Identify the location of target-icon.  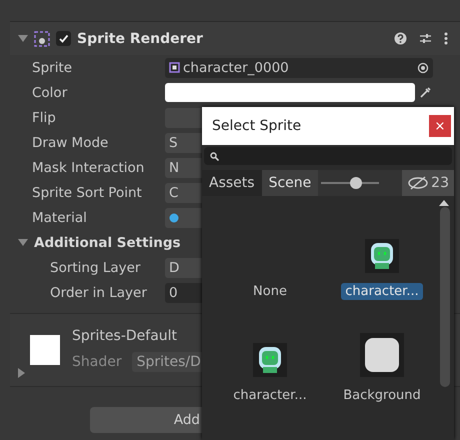
(423, 68).